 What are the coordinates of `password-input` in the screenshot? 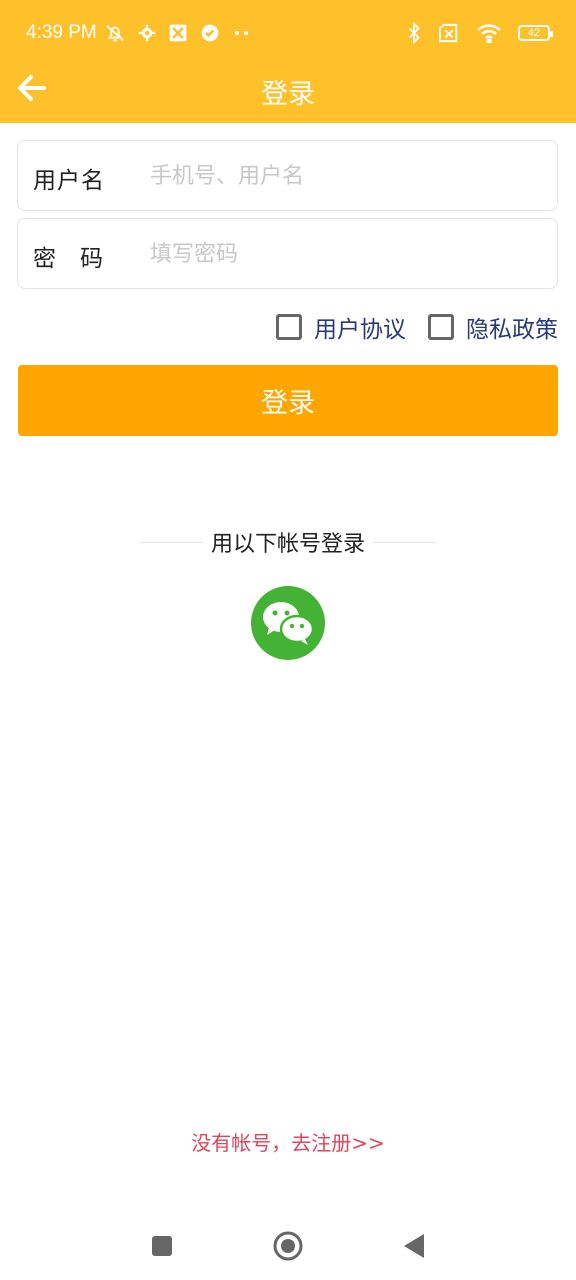 It's located at (345, 254).